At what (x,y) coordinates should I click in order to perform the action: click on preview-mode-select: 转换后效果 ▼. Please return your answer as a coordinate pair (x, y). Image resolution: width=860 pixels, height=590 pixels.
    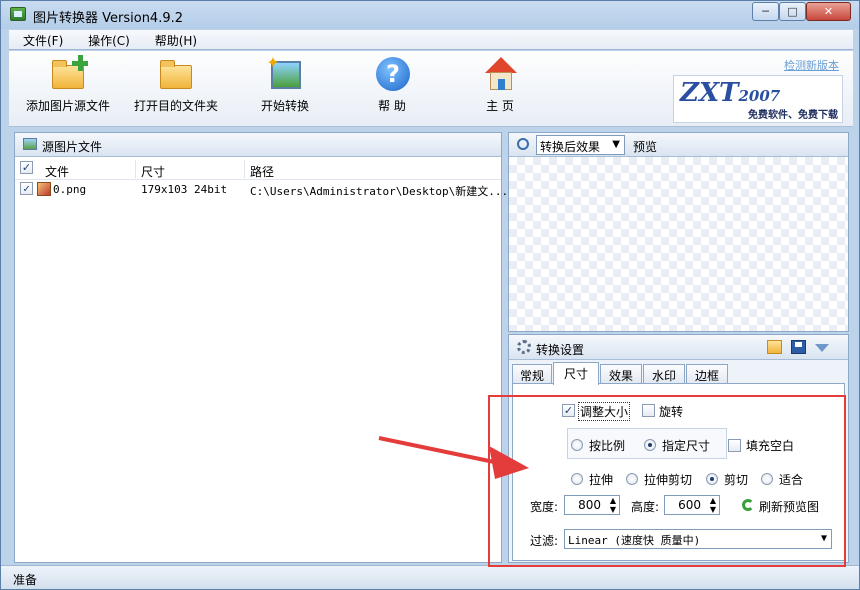
    Looking at the image, I should click on (580, 145).